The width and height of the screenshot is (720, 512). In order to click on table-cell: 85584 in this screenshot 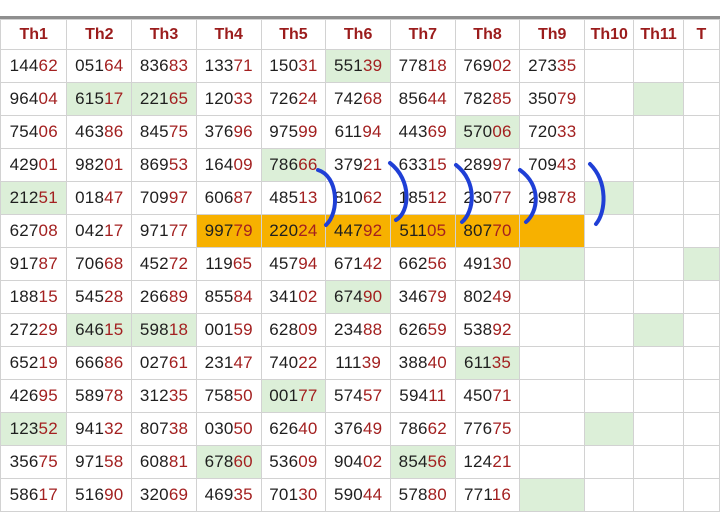, I will do `click(228, 297)`.